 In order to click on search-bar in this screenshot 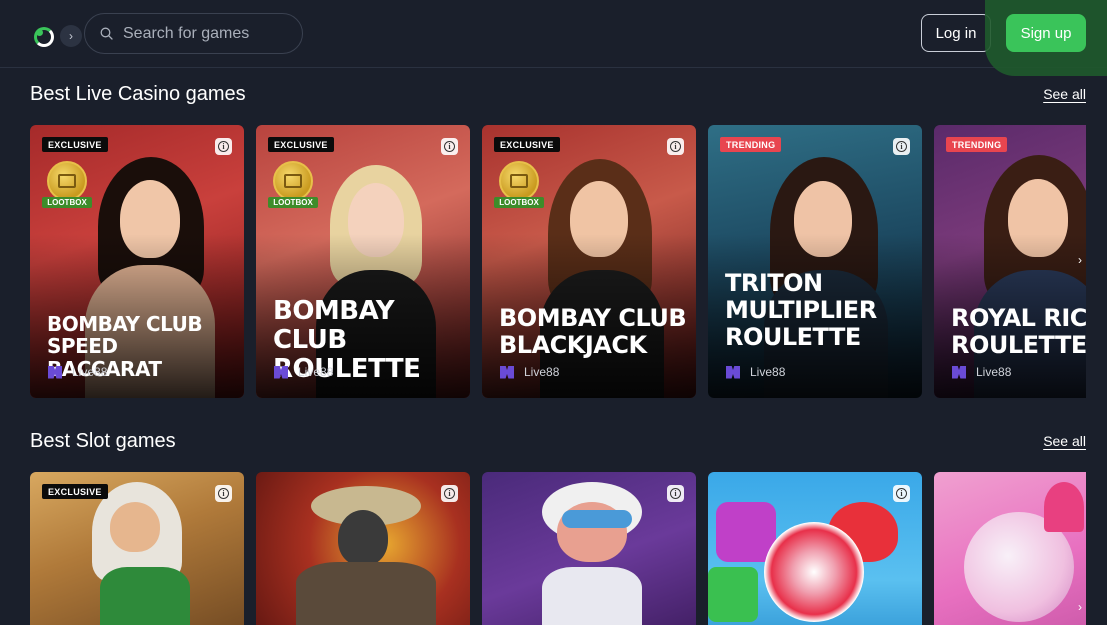, I will do `click(193, 33)`.